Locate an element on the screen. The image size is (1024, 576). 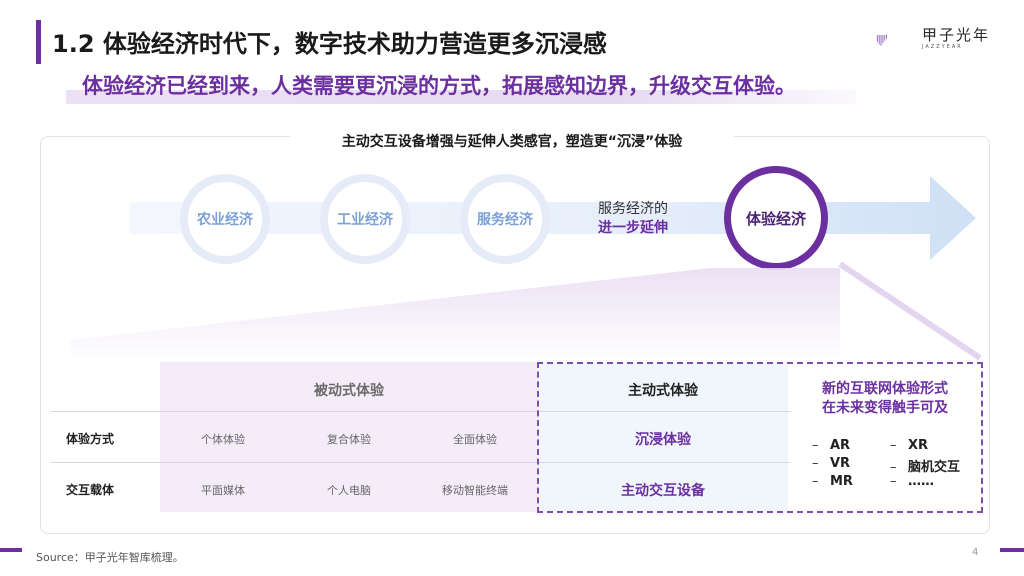
row-label-carrier: 交互载体 is located at coordinates (90, 490).